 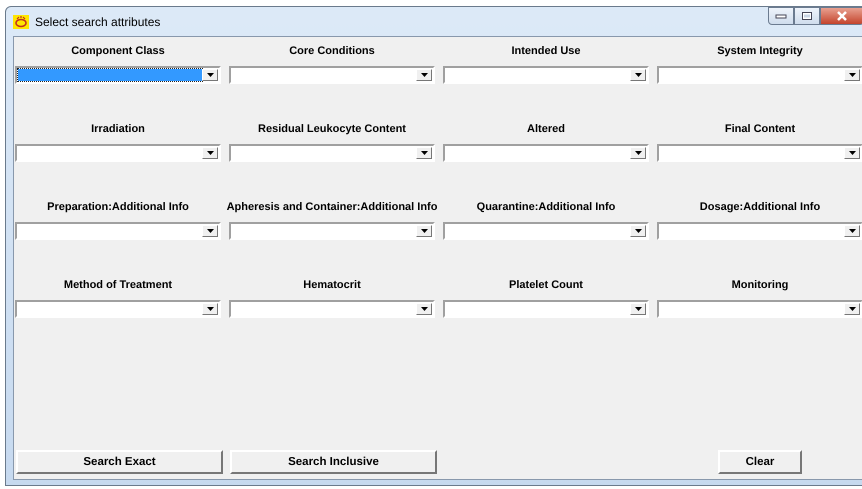 What do you see at coordinates (546, 51) in the screenshot?
I see `field-label: Intended Use` at bounding box center [546, 51].